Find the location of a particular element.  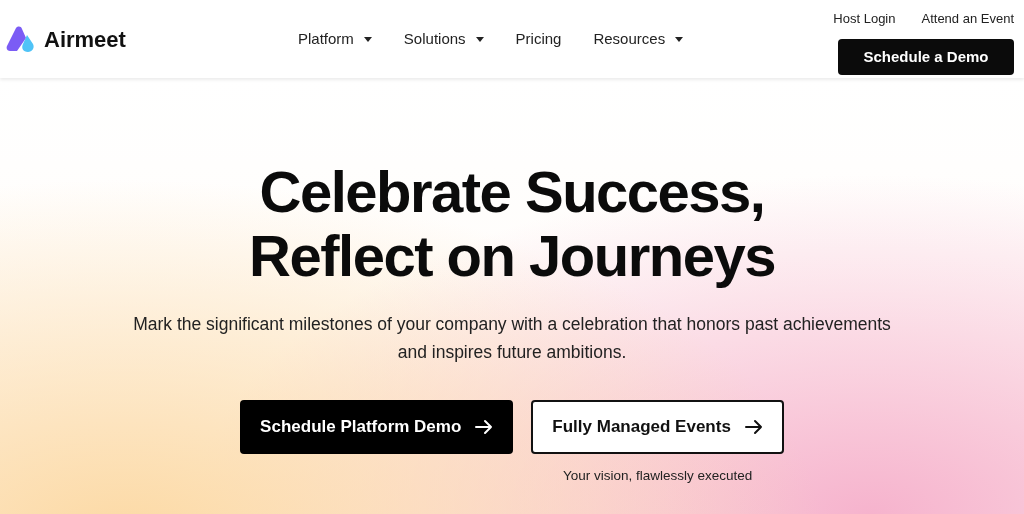

nav-link: Pricing is located at coordinates (538, 39).